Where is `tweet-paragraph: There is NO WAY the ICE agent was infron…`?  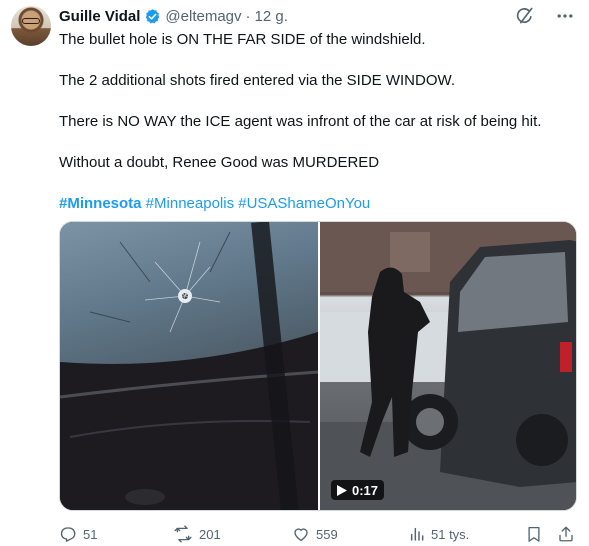
tweet-paragraph: There is NO WAY the ICE agent was infron… is located at coordinates (300, 121).